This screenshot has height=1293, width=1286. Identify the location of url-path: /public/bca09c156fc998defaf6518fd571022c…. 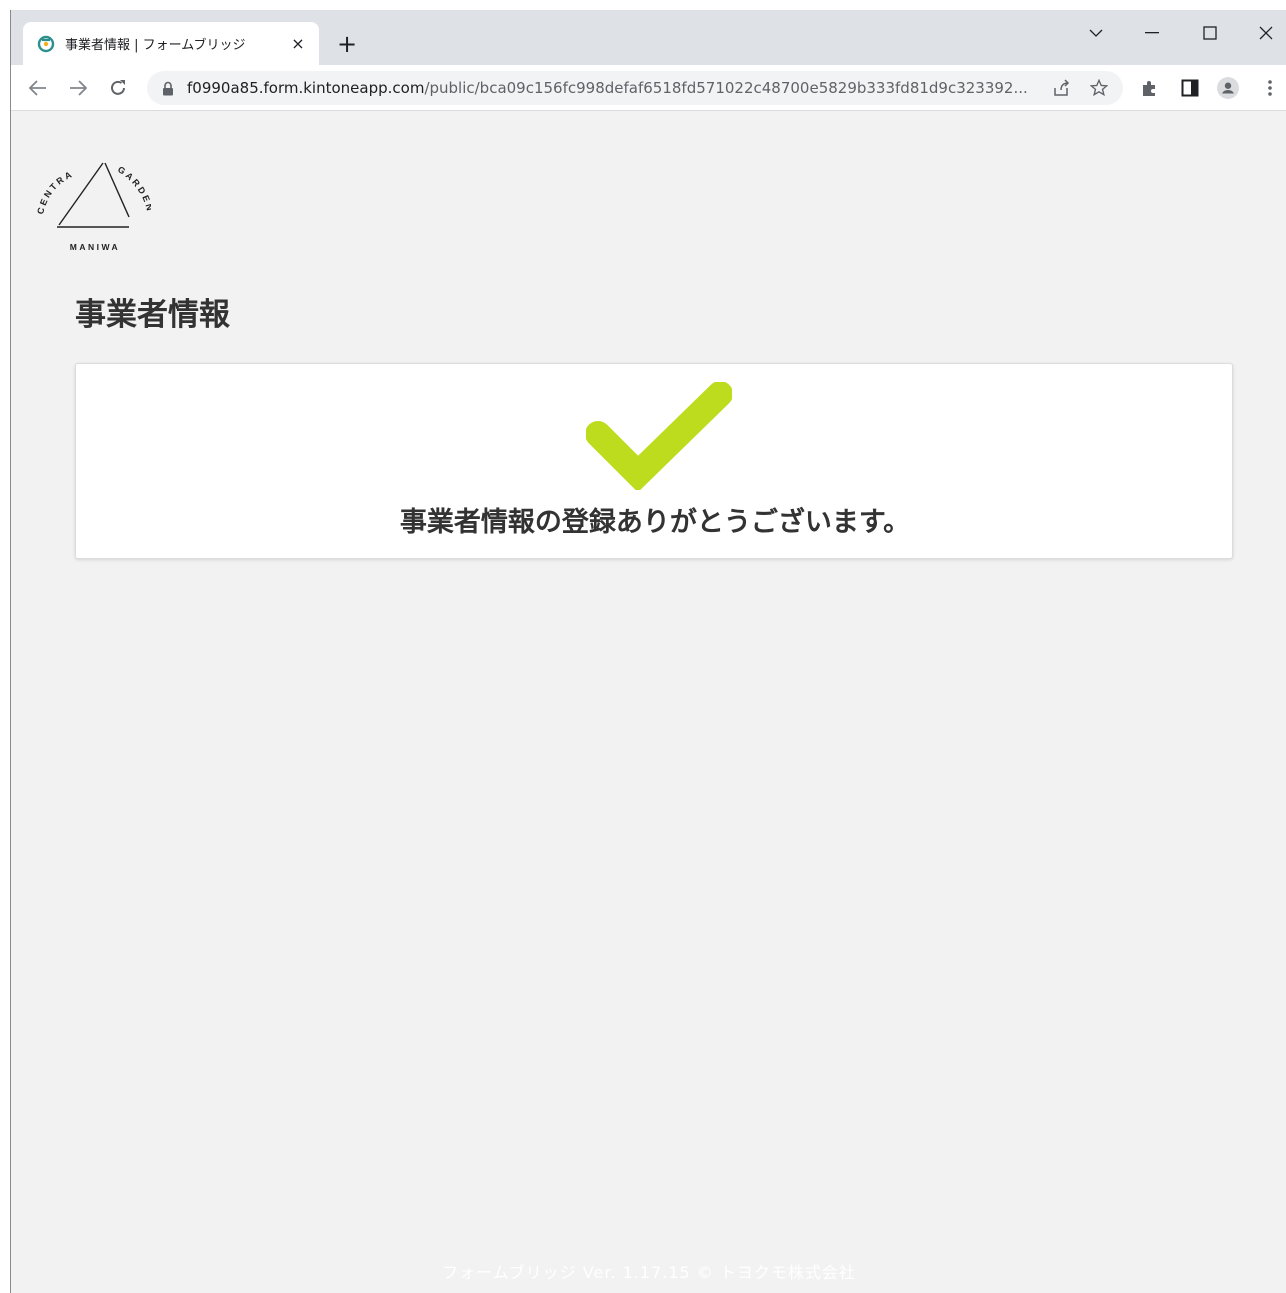
(726, 88).